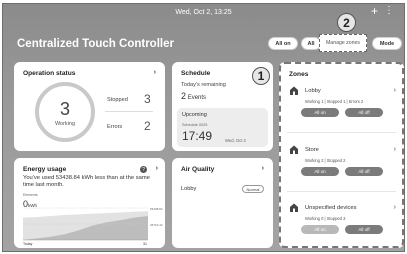  What do you see at coordinates (147, 126) in the screenshot?
I see `errors-count: 2` at bounding box center [147, 126].